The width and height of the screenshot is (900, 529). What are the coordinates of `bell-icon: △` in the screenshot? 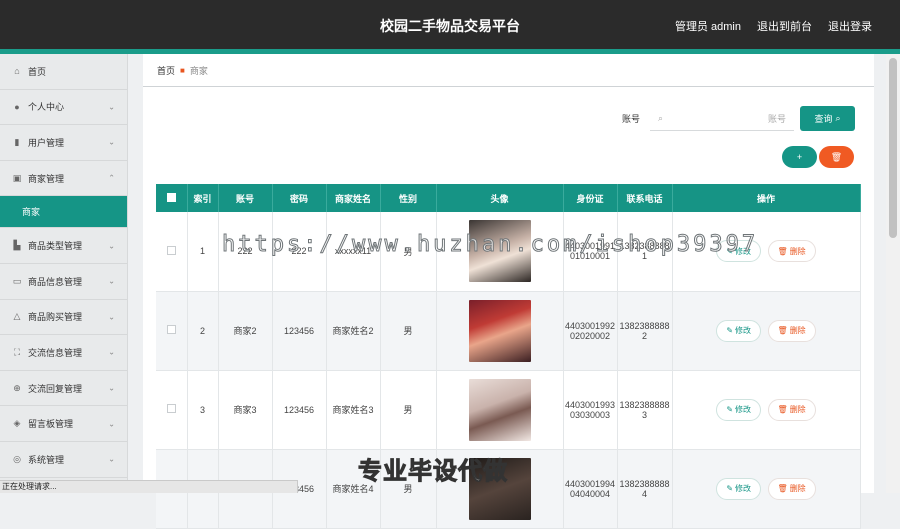 It's located at (17, 317).